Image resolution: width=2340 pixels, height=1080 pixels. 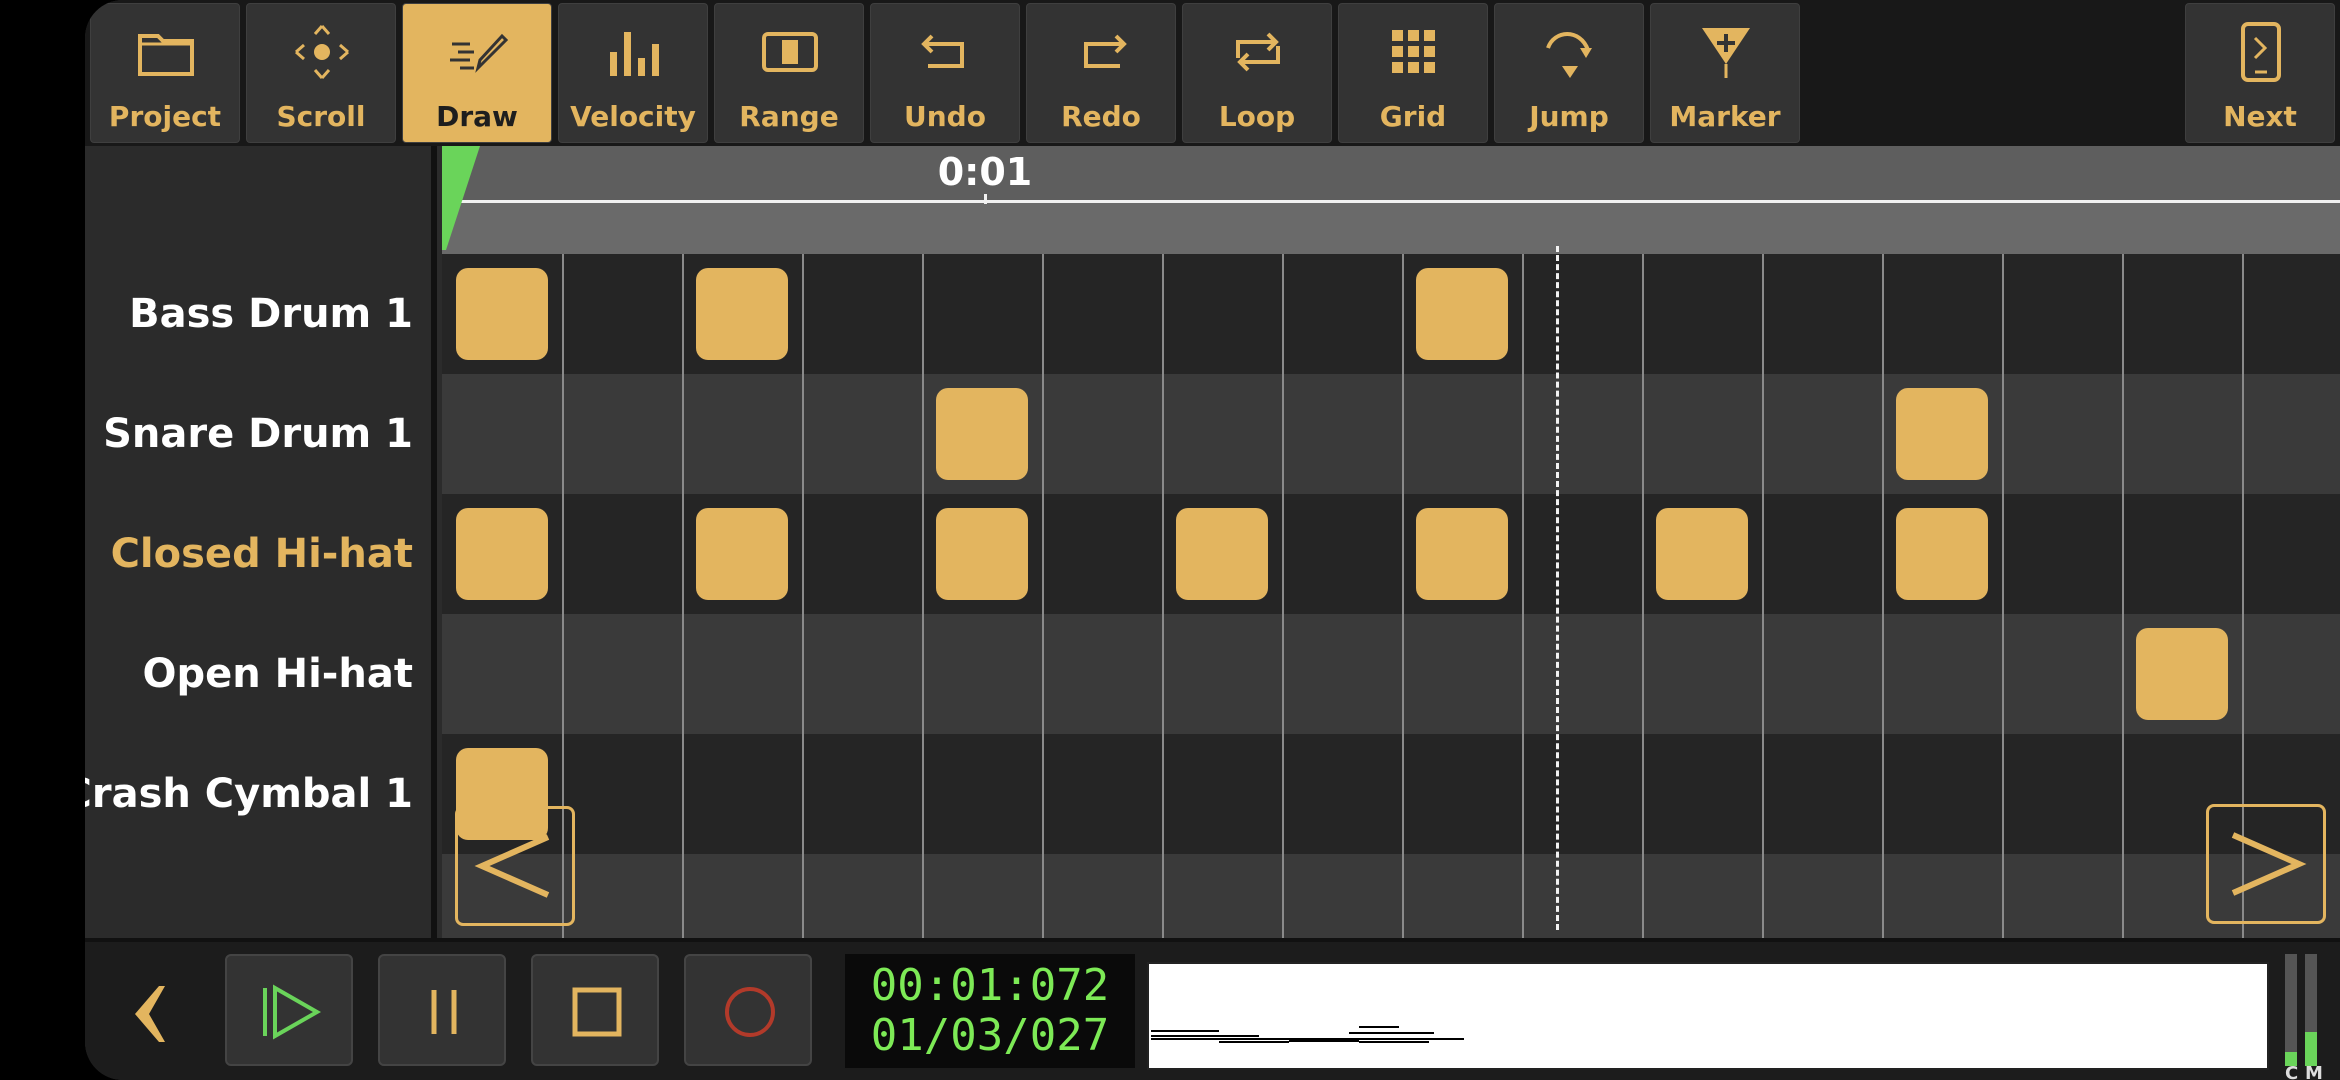 What do you see at coordinates (1391, 173) in the screenshot?
I see `ruler-top-band` at bounding box center [1391, 173].